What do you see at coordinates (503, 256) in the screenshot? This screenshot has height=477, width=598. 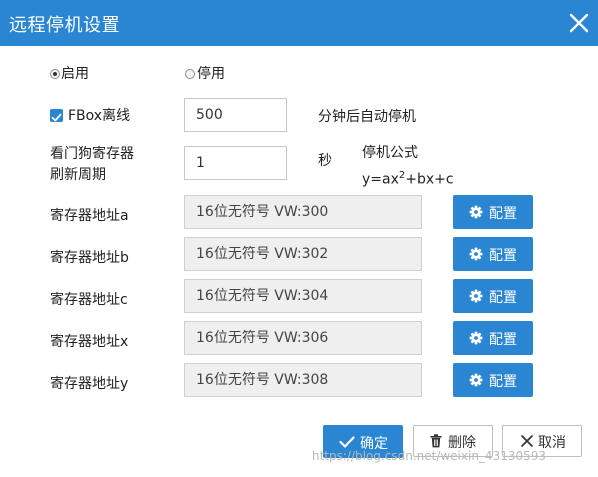 I see `register-b-config-label: 配置` at bounding box center [503, 256].